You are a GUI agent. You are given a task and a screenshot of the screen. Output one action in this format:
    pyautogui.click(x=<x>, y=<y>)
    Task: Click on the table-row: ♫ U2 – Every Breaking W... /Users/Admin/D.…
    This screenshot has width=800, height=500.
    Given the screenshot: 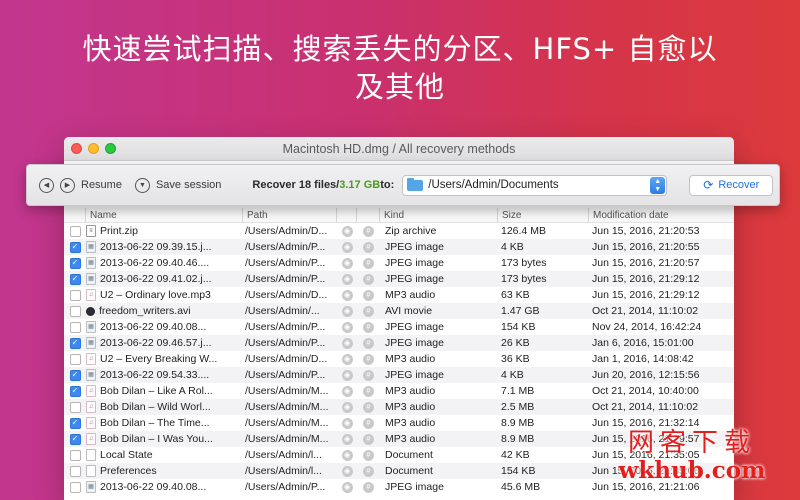 What is the action you would take?
    pyautogui.click(x=399, y=359)
    